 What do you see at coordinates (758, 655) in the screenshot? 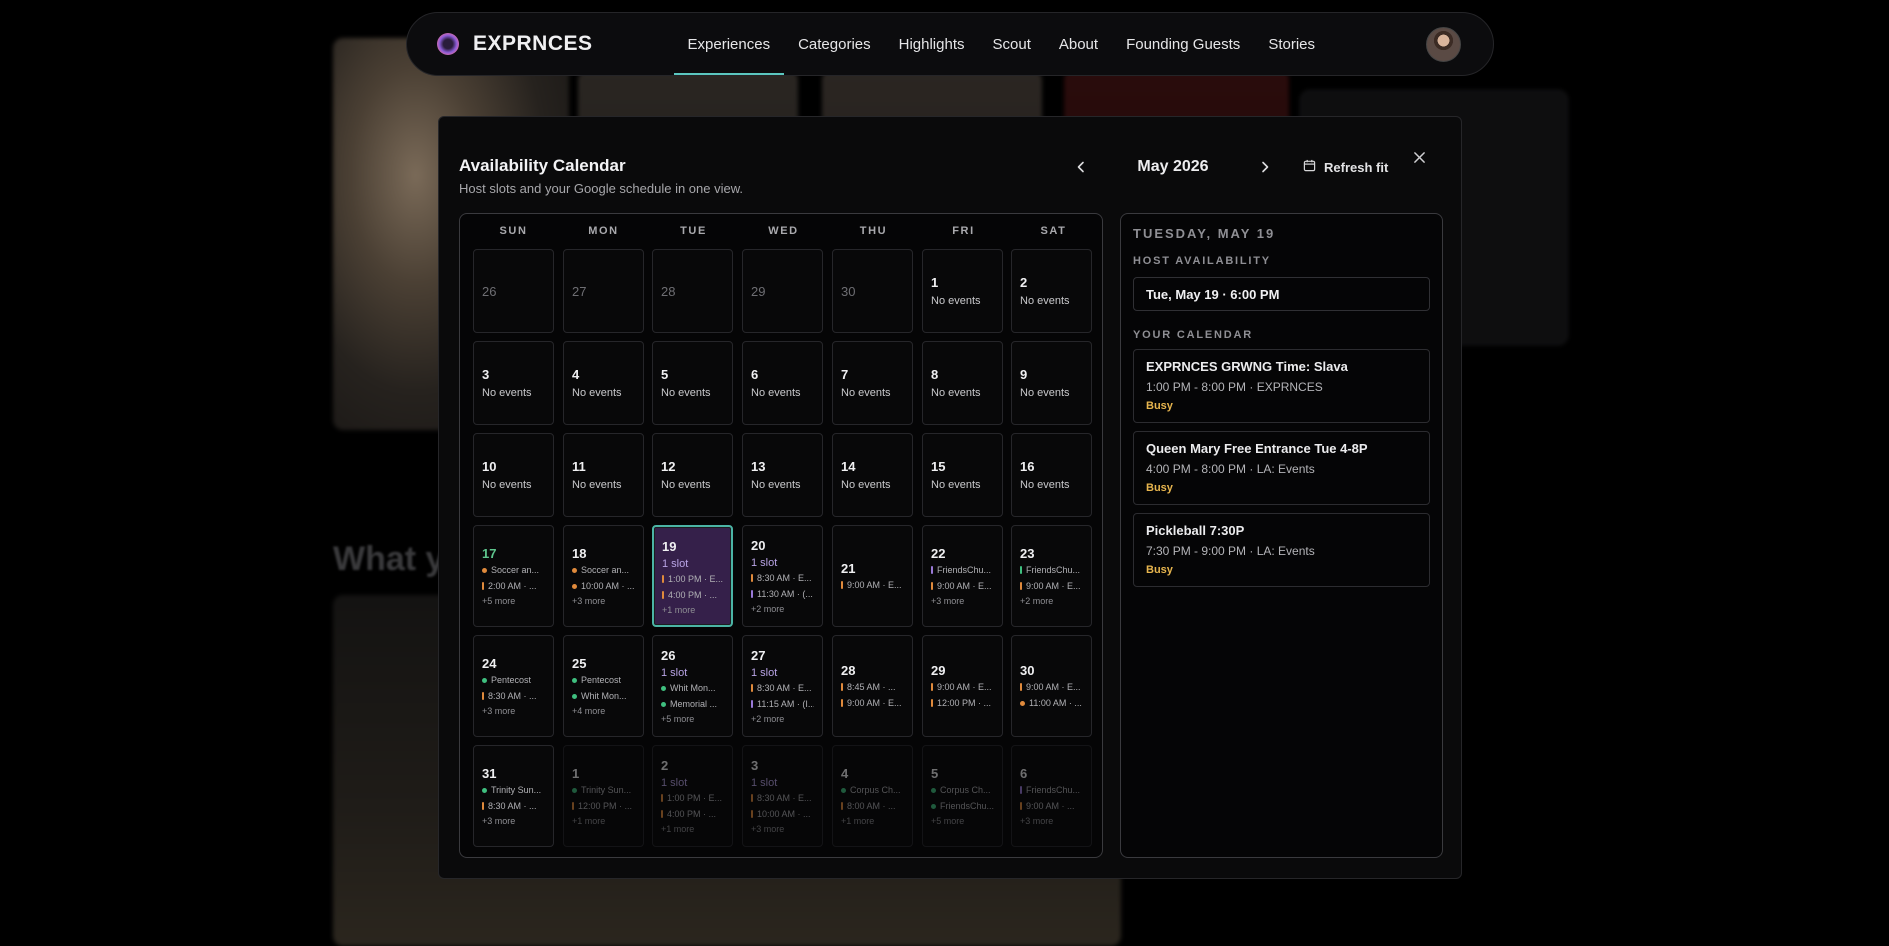
I see `day-number: 27` at bounding box center [758, 655].